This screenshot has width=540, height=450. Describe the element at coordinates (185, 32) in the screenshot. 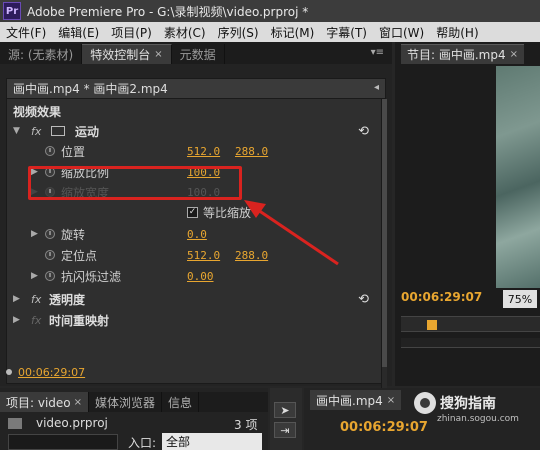

I see `menu-clip: 素材(C)` at that location.